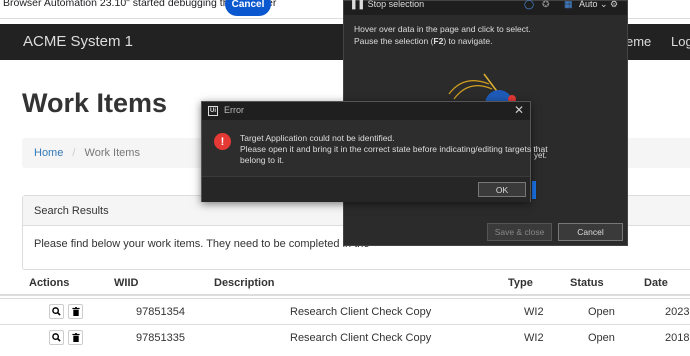  I want to click on column-header-description: Description, so click(244, 283).